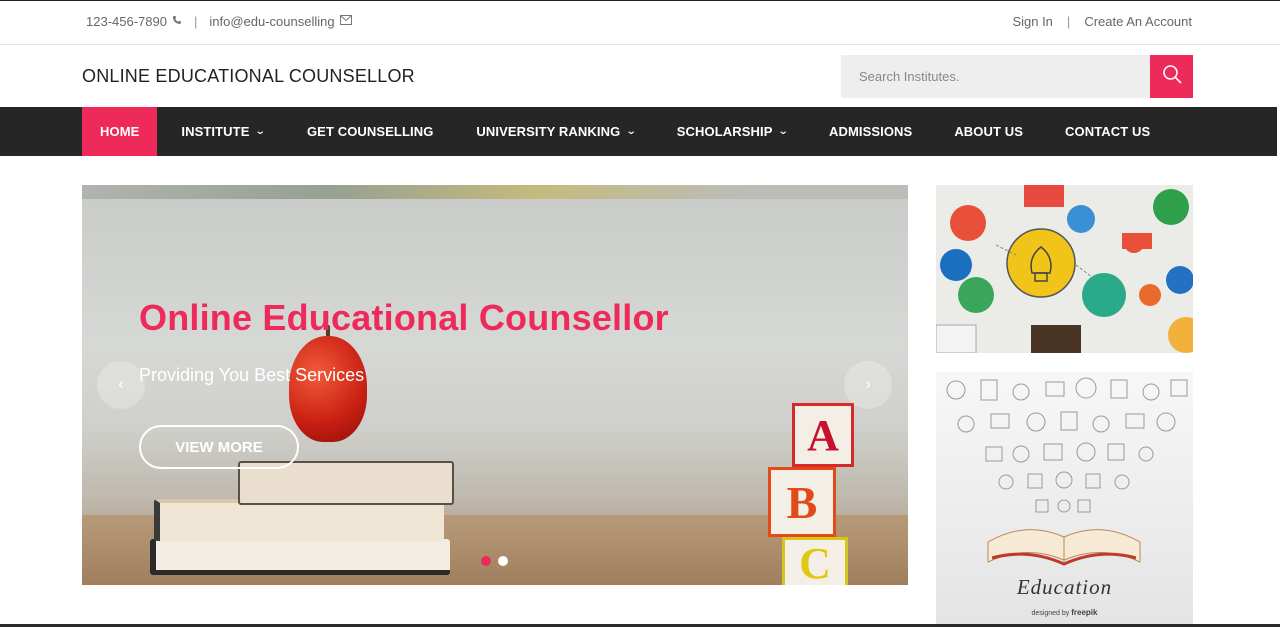 The image size is (1280, 627). Describe the element at coordinates (995, 76) in the screenshot. I see `search-input` at that location.